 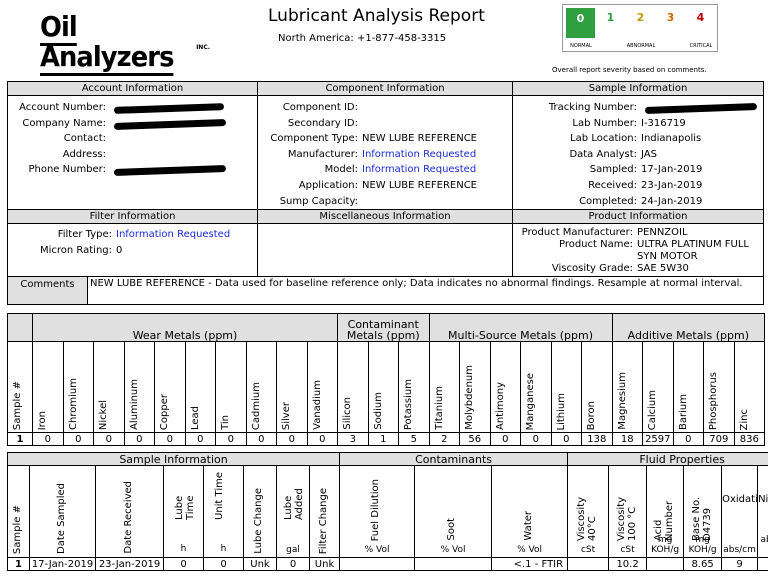 I want to click on severity-label: CRITICAL, so click(x=701, y=46).